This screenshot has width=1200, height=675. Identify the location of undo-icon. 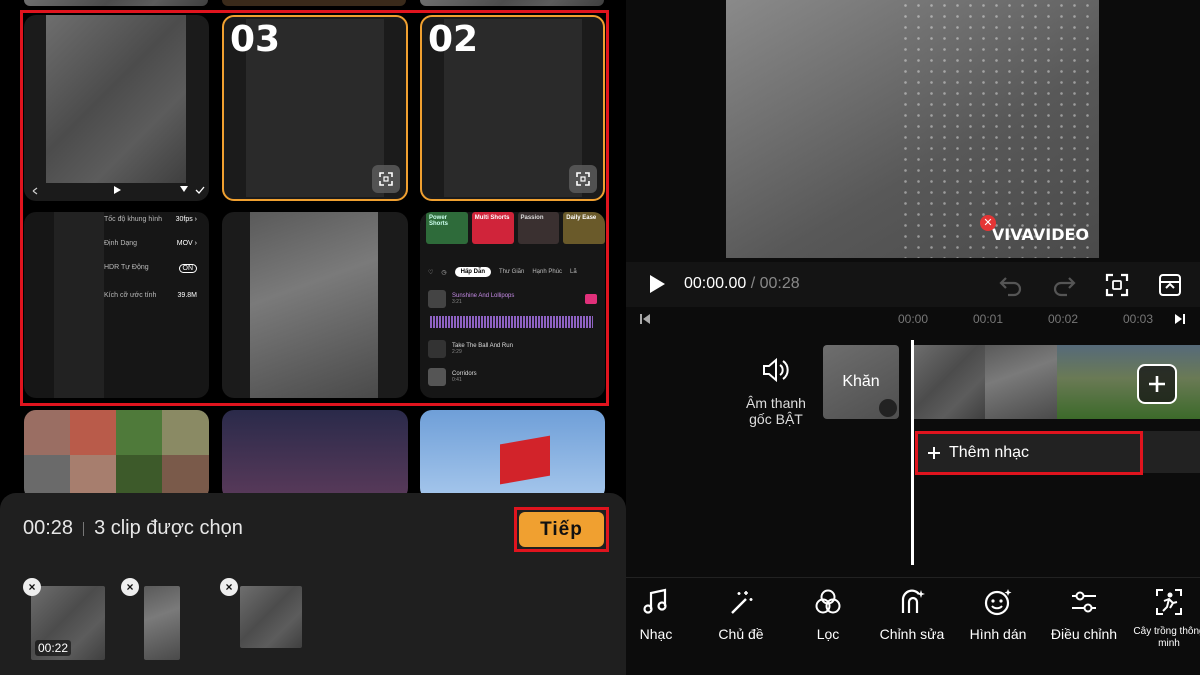
(1011, 285).